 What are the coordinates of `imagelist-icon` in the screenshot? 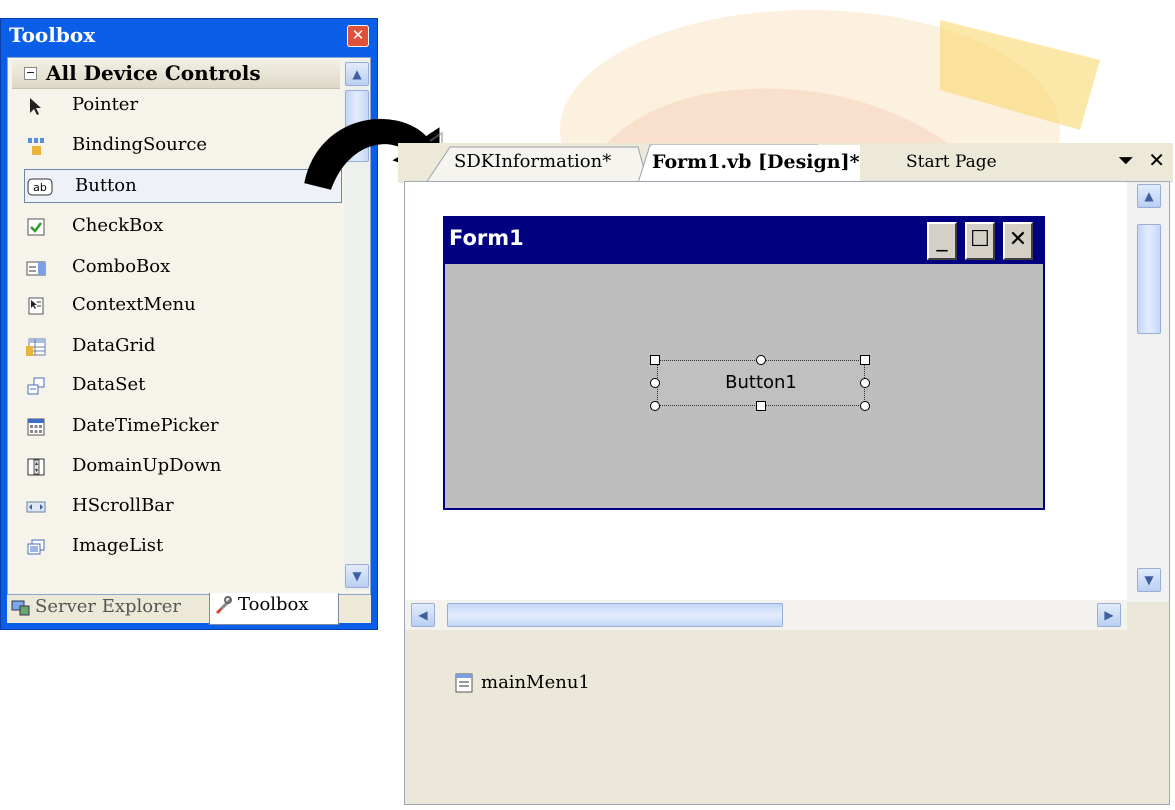 It's located at (36, 547).